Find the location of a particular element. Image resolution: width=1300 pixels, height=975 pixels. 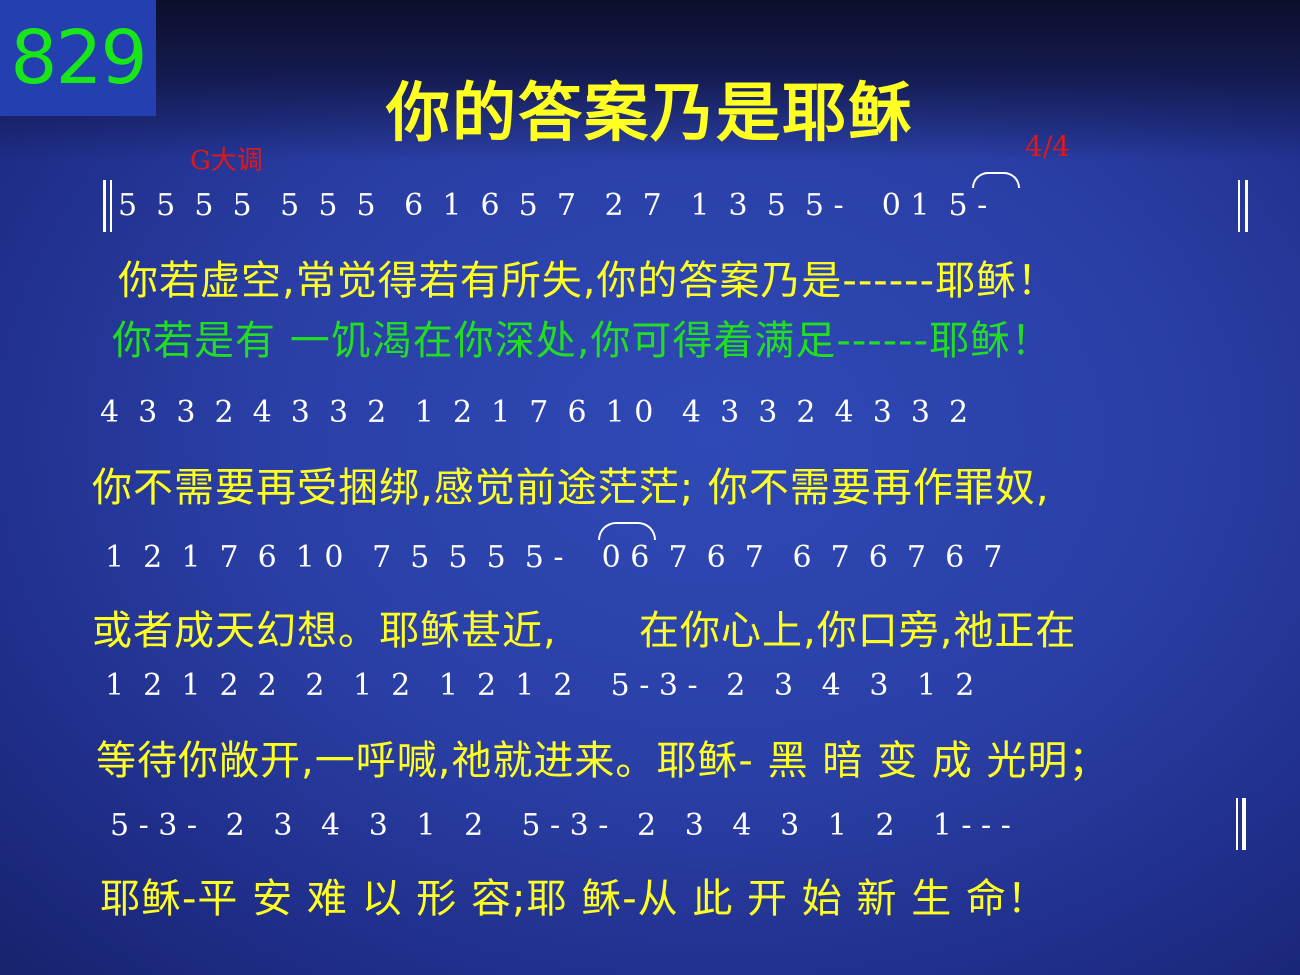

key-signature: G大调 is located at coordinates (226, 161).